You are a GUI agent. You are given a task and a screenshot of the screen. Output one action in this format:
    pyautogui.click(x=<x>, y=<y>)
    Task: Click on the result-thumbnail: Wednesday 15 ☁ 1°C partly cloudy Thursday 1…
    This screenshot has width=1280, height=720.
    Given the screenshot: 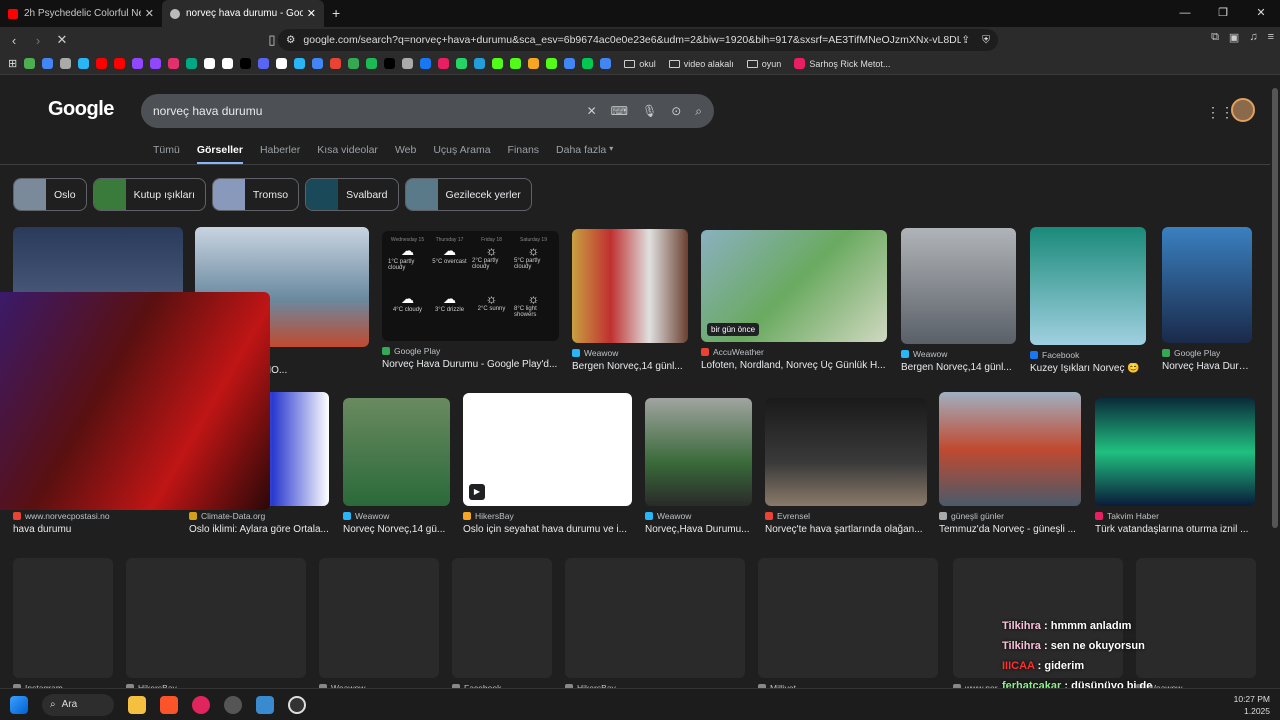 What is the action you would take?
    pyautogui.click(x=470, y=286)
    